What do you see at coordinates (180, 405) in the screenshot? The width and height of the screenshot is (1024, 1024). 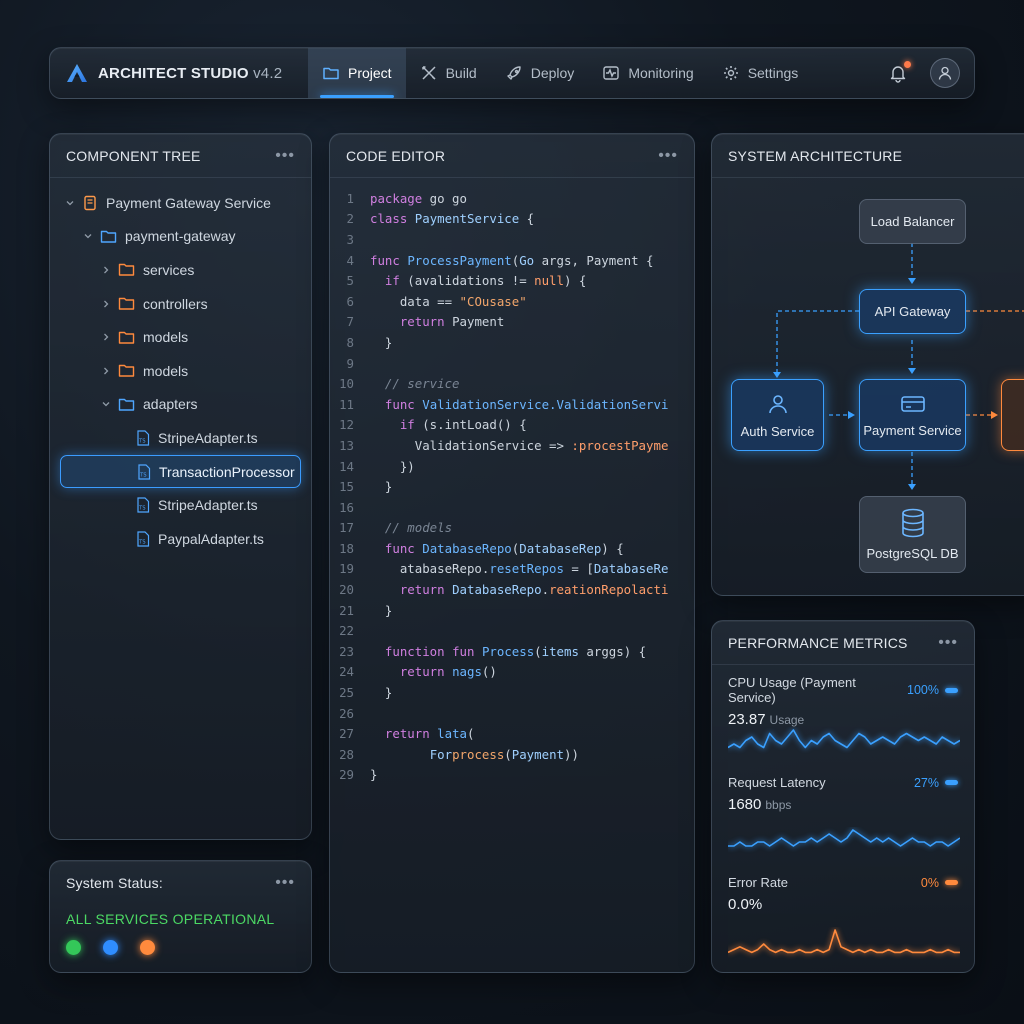 I see `tree-item: adapters` at bounding box center [180, 405].